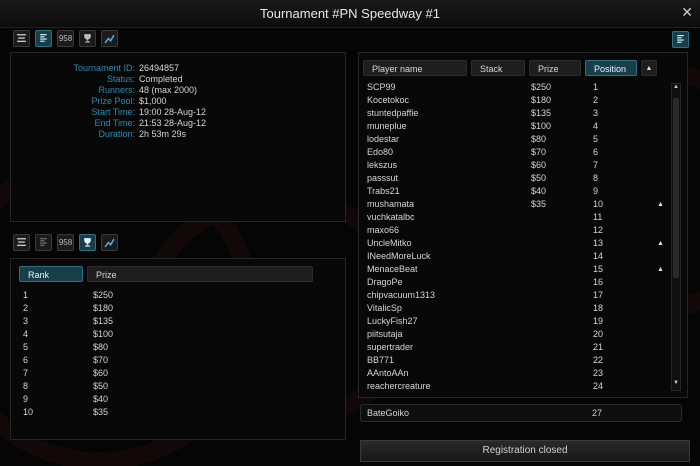  I want to click on player-row: stuntedpaffie $135 3, so click(502, 113).